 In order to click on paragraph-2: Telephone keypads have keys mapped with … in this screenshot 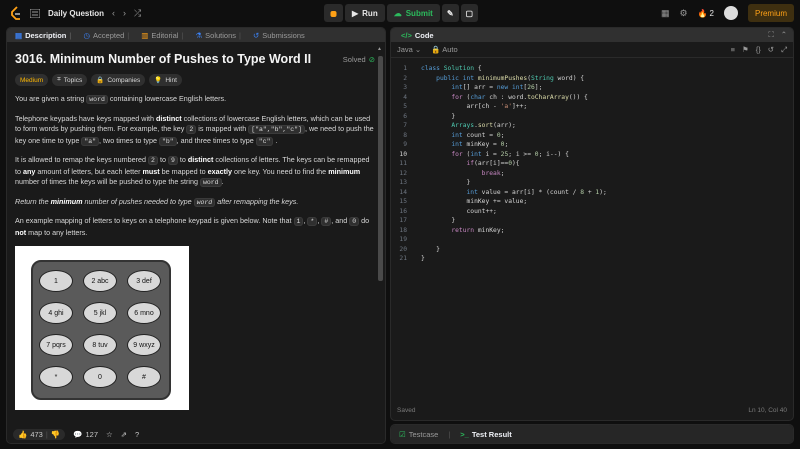, I will do `click(194, 129)`.